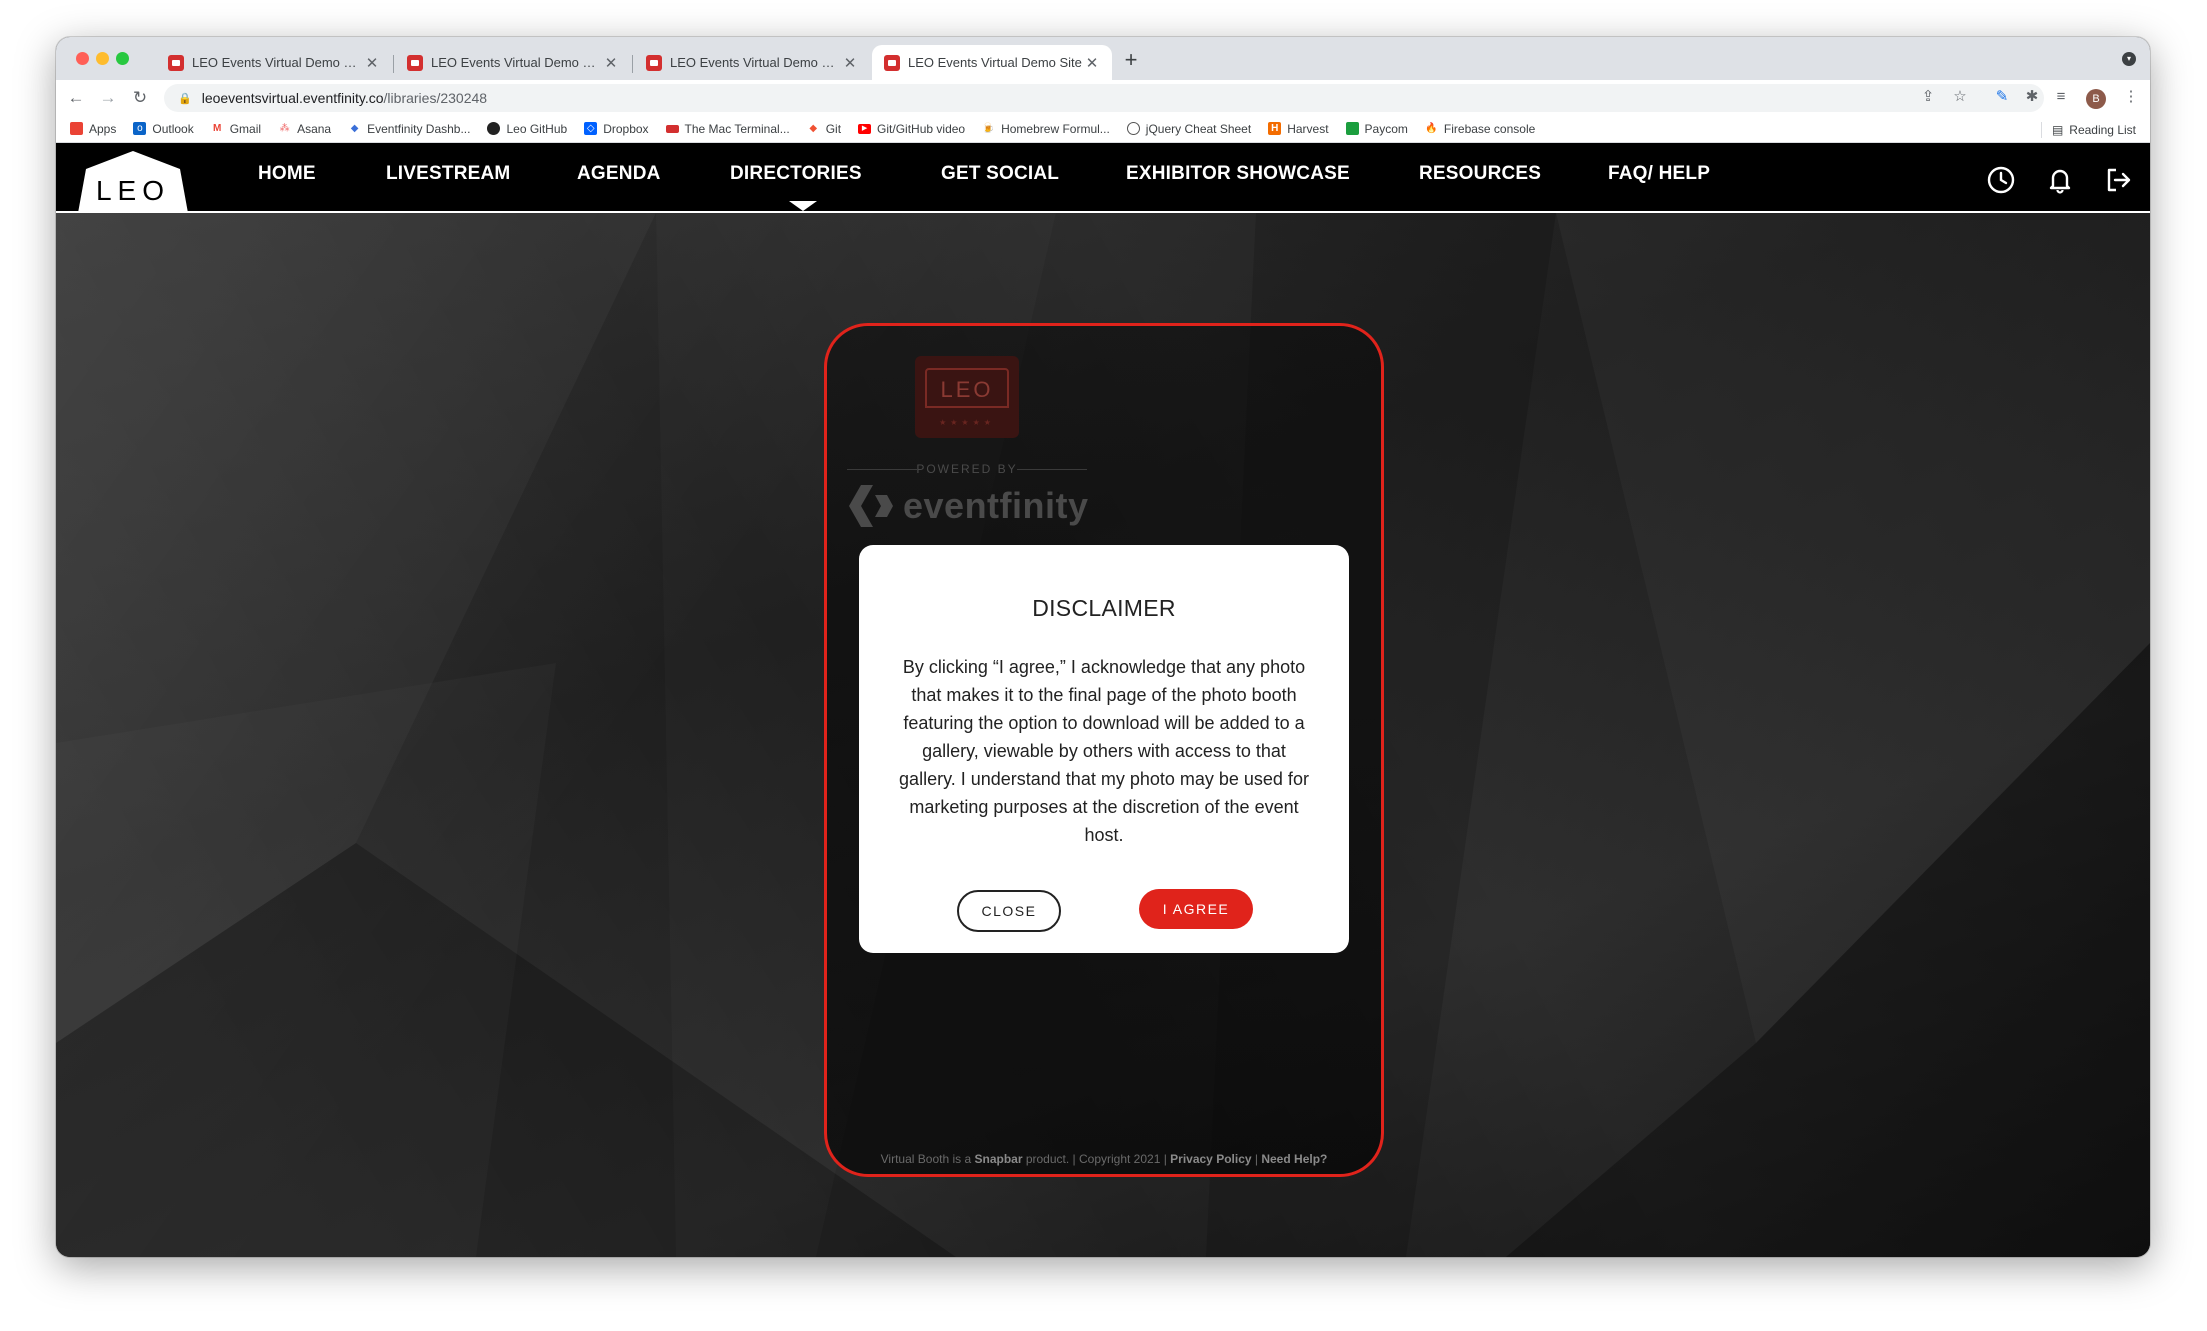 The image size is (2207, 1331). I want to click on footer-text: product. | Copyright 2021 |, so click(1096, 1159).